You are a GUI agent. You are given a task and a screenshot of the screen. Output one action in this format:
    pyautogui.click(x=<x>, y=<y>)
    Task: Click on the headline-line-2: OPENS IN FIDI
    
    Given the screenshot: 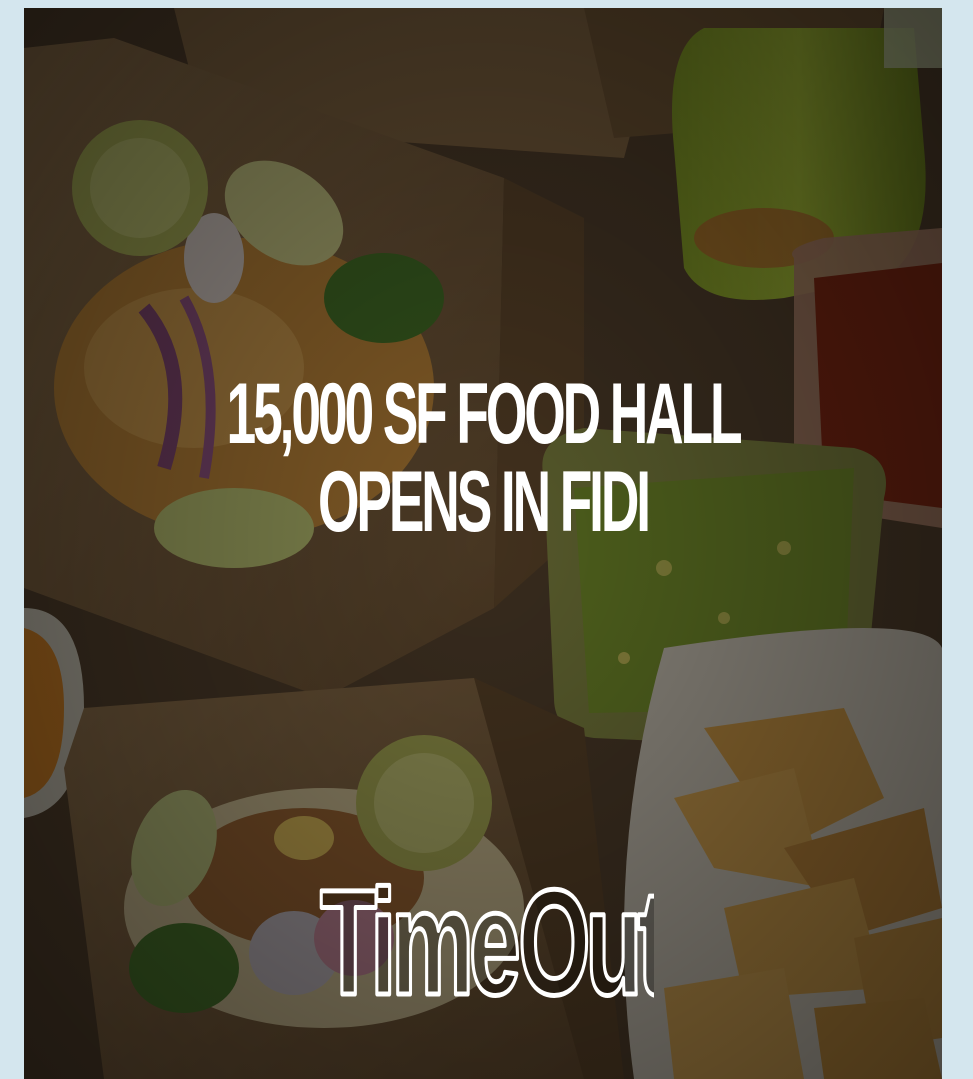 What is the action you would take?
    pyautogui.click(x=484, y=502)
    